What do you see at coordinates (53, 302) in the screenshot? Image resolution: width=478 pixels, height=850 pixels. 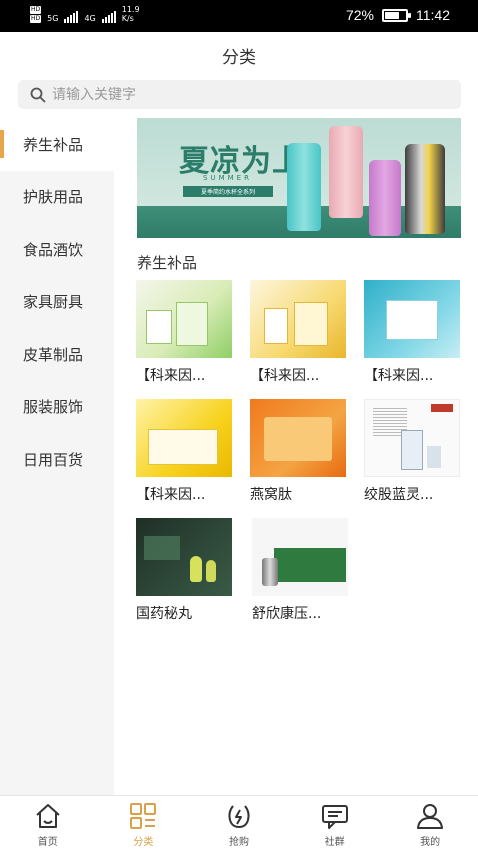 I see `sidebar-item-label: 家具厨具` at bounding box center [53, 302].